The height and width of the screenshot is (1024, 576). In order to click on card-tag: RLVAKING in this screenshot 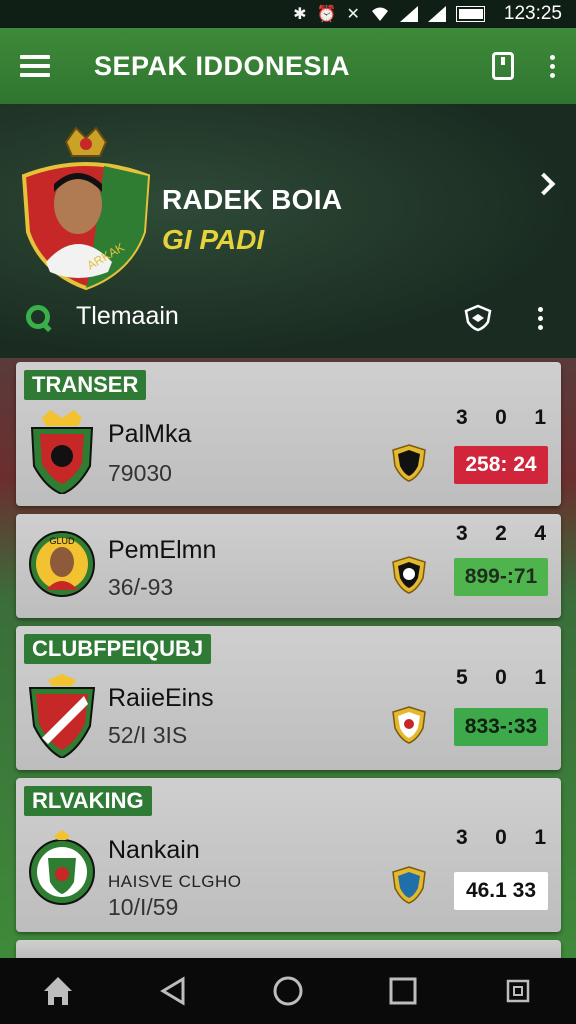, I will do `click(88, 801)`.